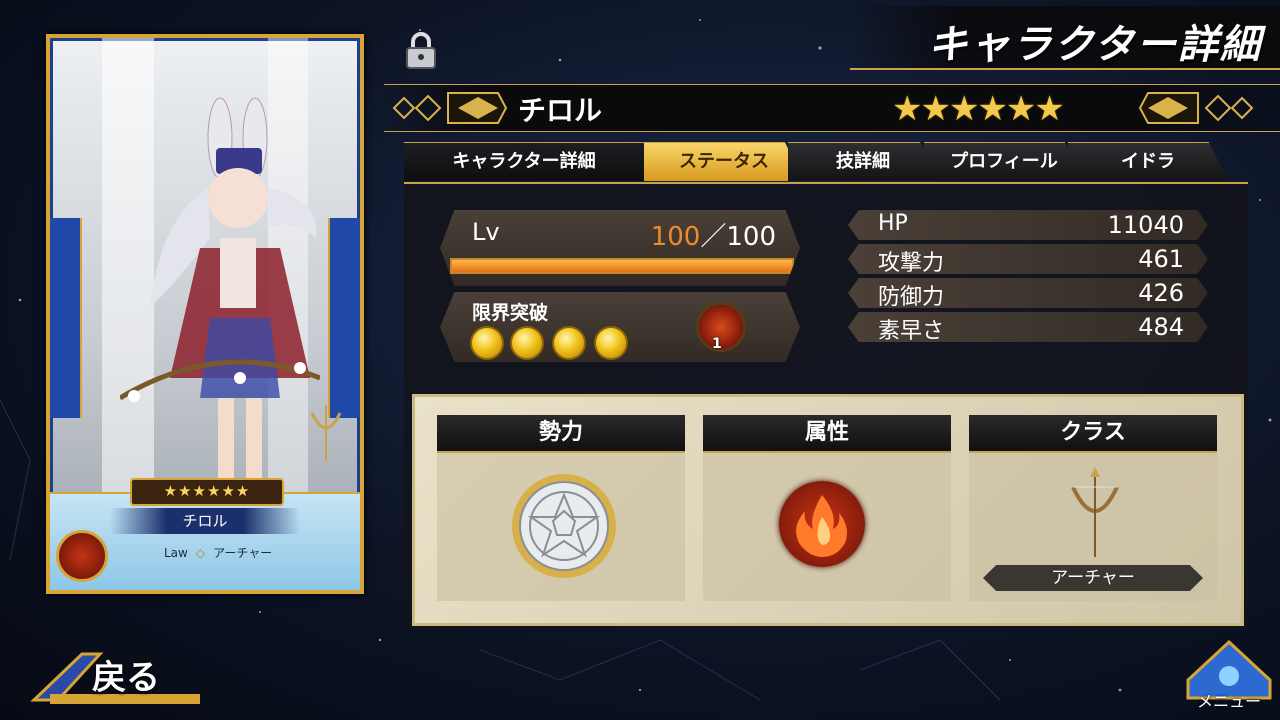  What do you see at coordinates (717, 344) in the screenshot?
I see `limit-break-count: 1` at bounding box center [717, 344].